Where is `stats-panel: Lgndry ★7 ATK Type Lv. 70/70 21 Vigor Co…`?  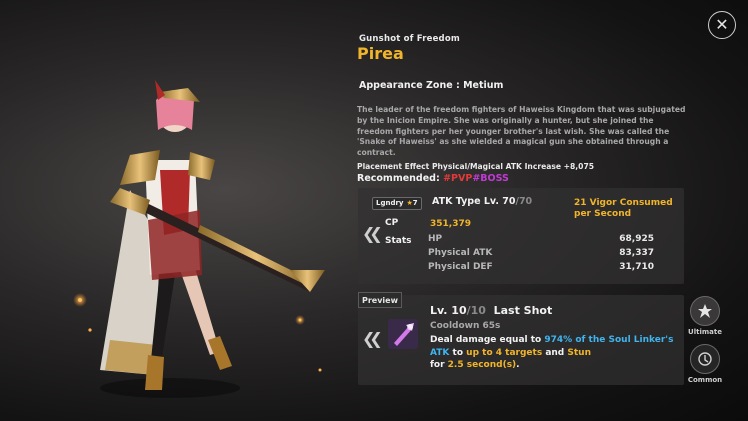
stats-panel: Lgndry ★7 ATK Type Lv. 70/70 21 Vigor Co… is located at coordinates (521, 236).